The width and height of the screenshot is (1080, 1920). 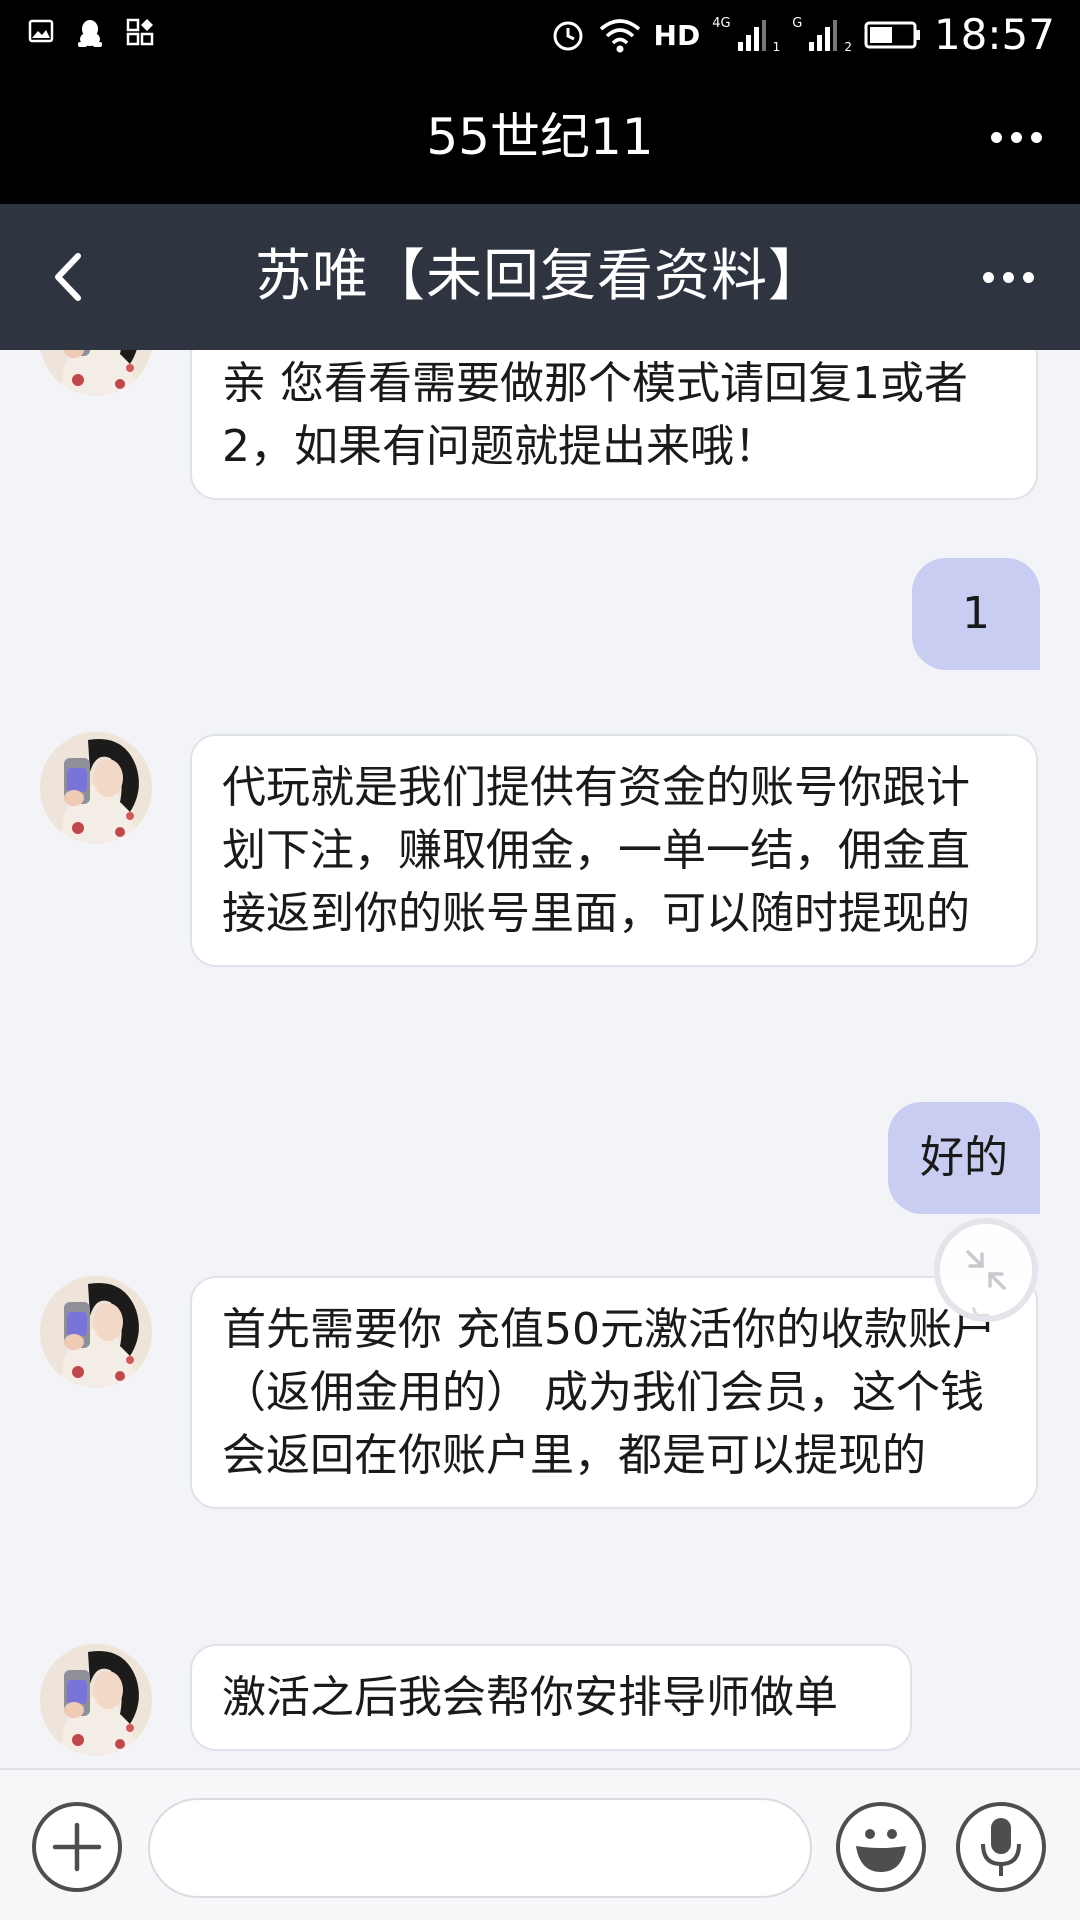 I want to click on chat-header: 苏唯【未回复看资料】, so click(x=540, y=277).